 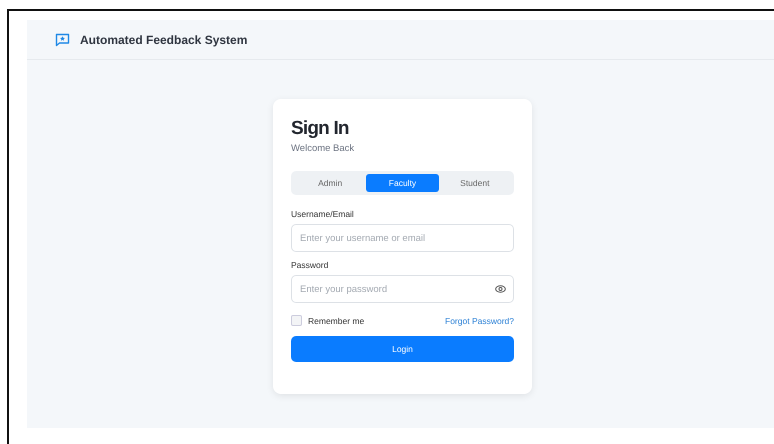 What do you see at coordinates (330, 183) in the screenshot?
I see `role-tab: Admin` at bounding box center [330, 183].